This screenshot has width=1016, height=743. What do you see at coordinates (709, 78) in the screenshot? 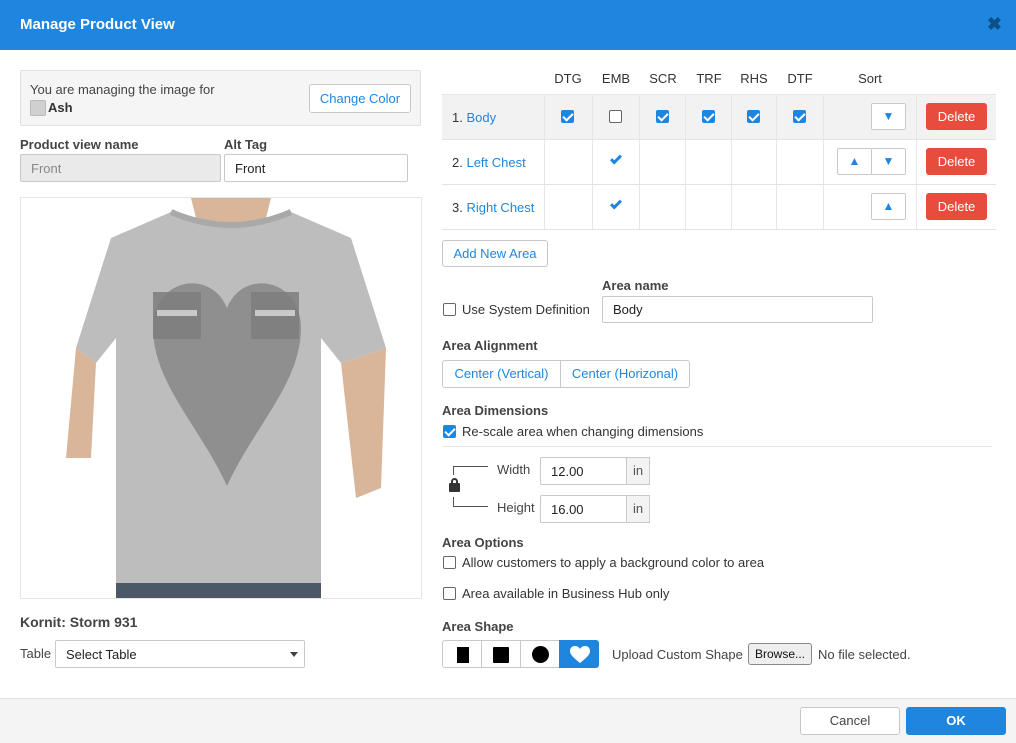
I see `col-trf: TRF` at bounding box center [709, 78].